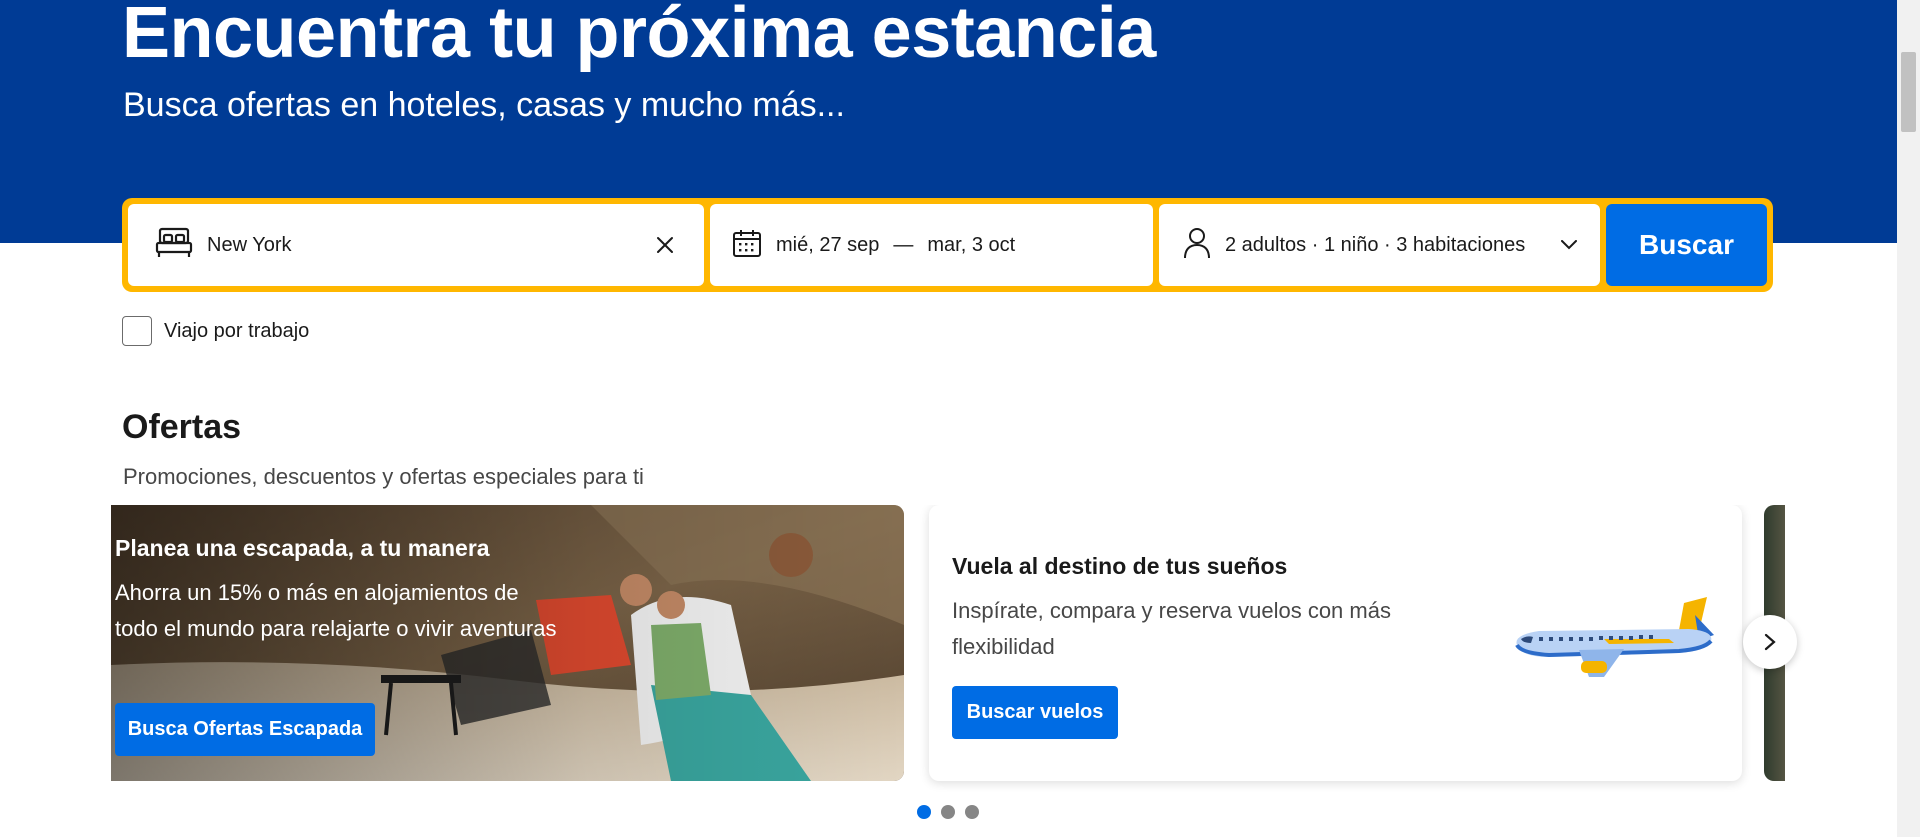 The width and height of the screenshot is (1920, 837). I want to click on guests-field: 2 adultos · 1 niño · 3 habitaciones, so click(1379, 245).